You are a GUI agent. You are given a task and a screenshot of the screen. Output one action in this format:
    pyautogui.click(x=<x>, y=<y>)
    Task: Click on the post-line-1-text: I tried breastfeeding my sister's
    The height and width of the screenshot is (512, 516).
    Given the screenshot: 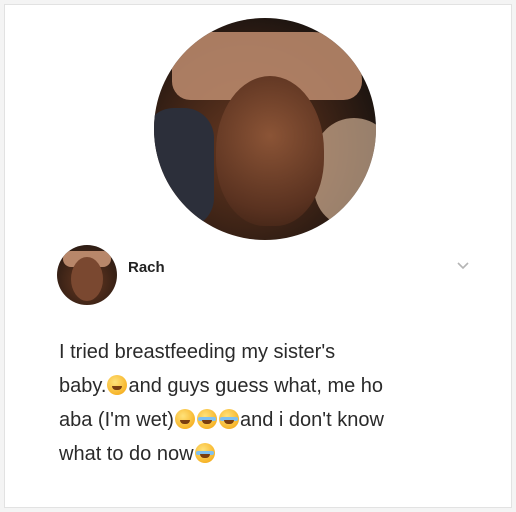 What is the action you would take?
    pyautogui.click(x=197, y=352)
    